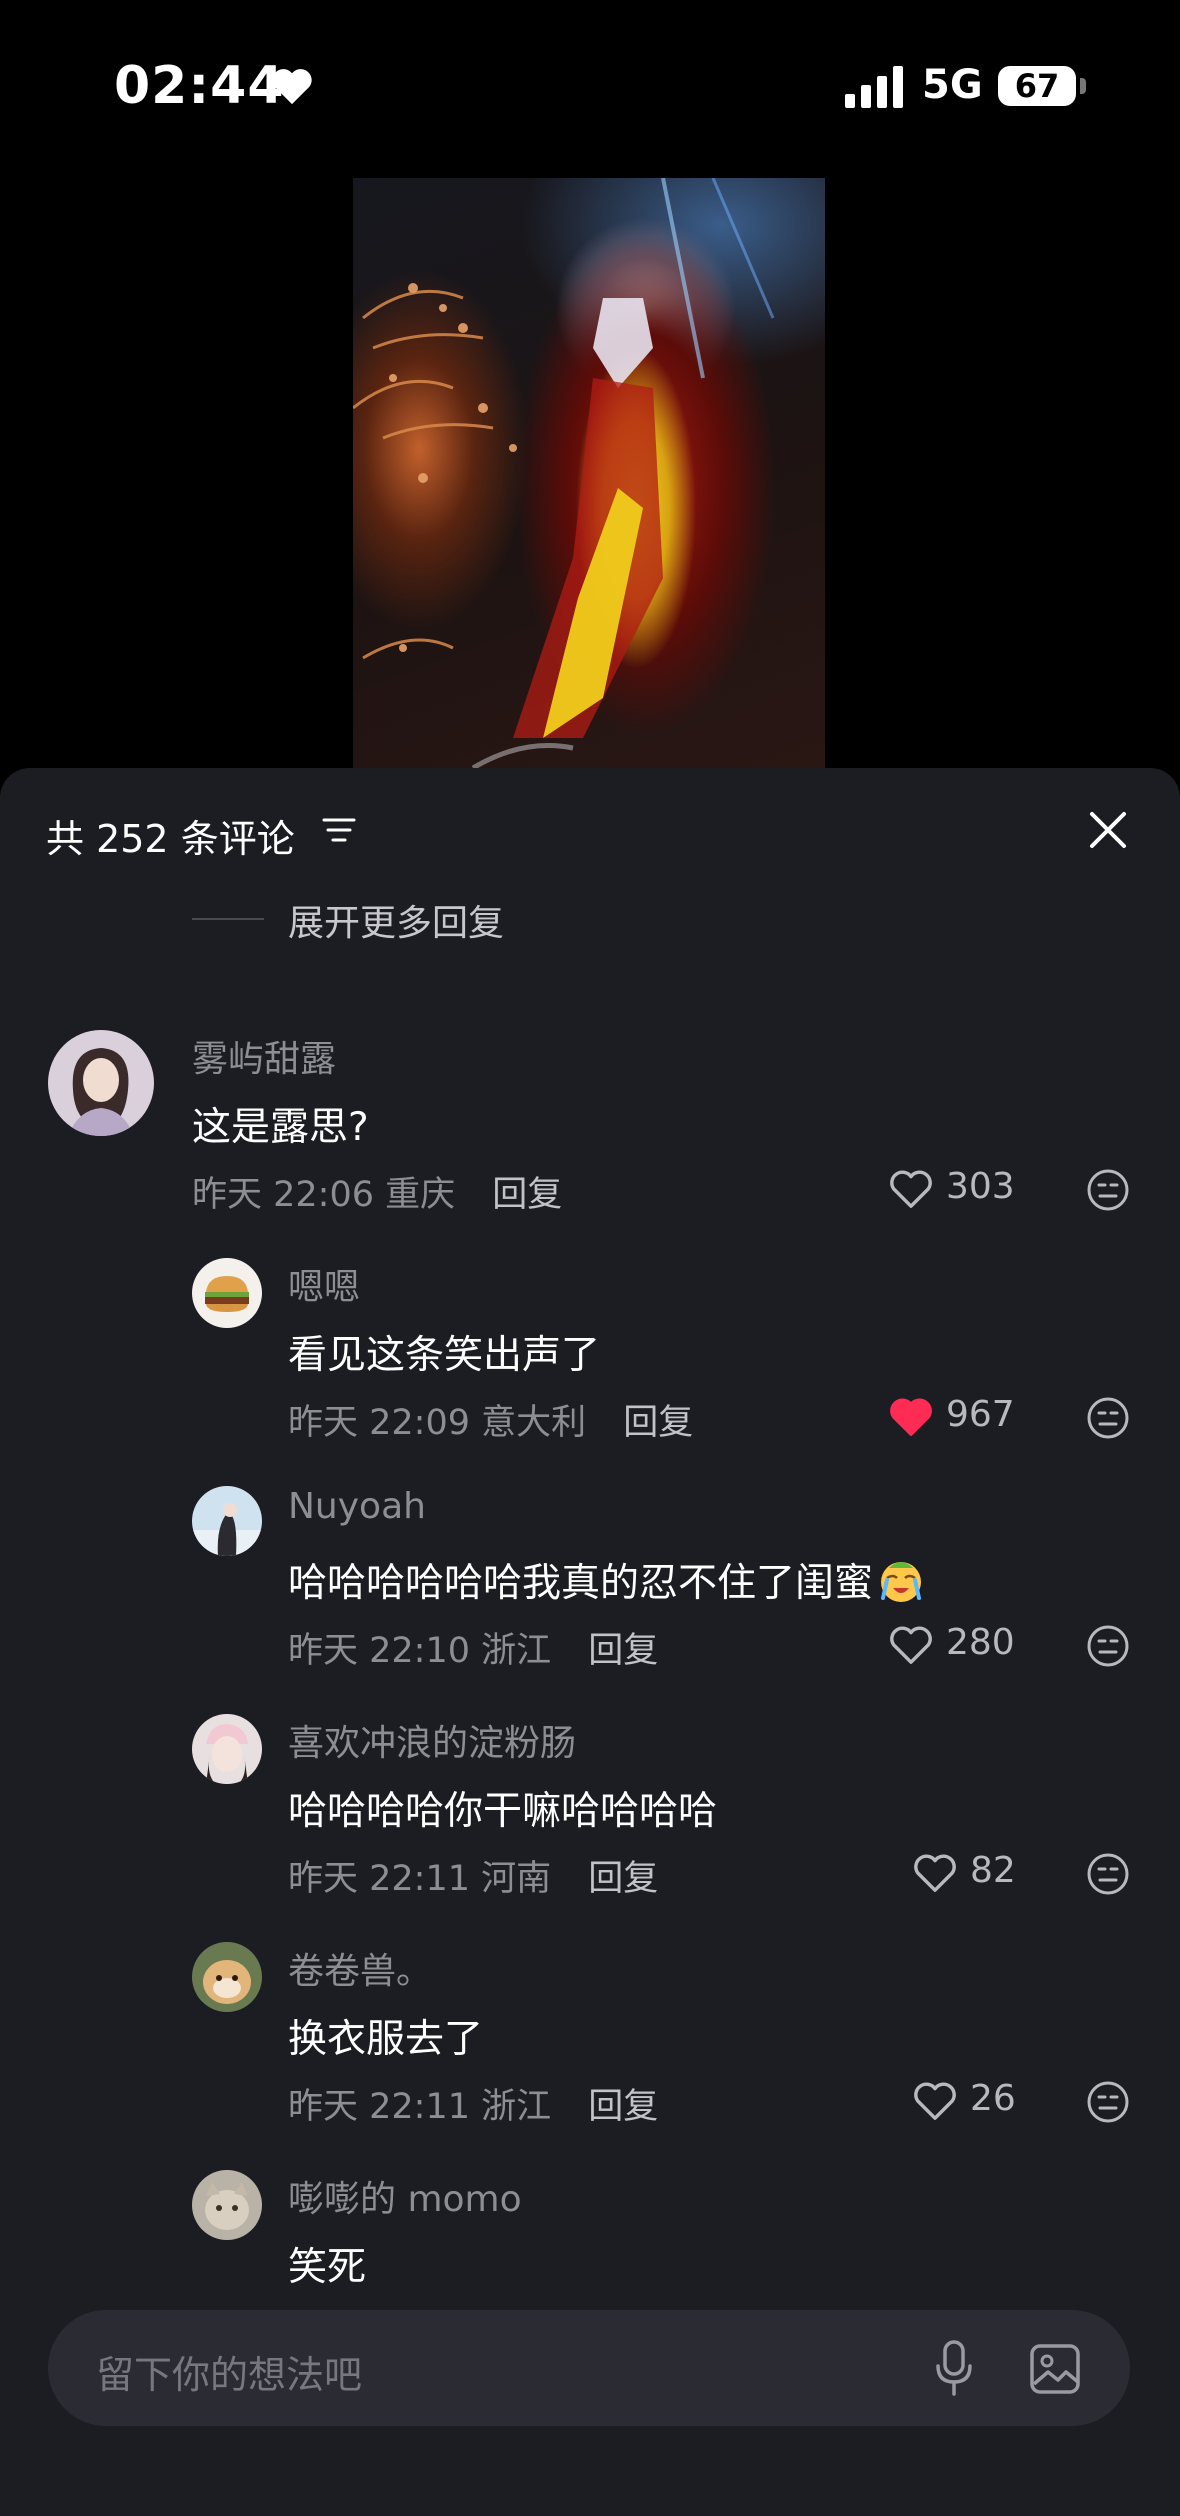 This screenshot has width=1180, height=2516. I want to click on comment-item: 雾屿甜露 这是露思? 昨天 22:06 重庆 回复 303, so click(590, 1140).